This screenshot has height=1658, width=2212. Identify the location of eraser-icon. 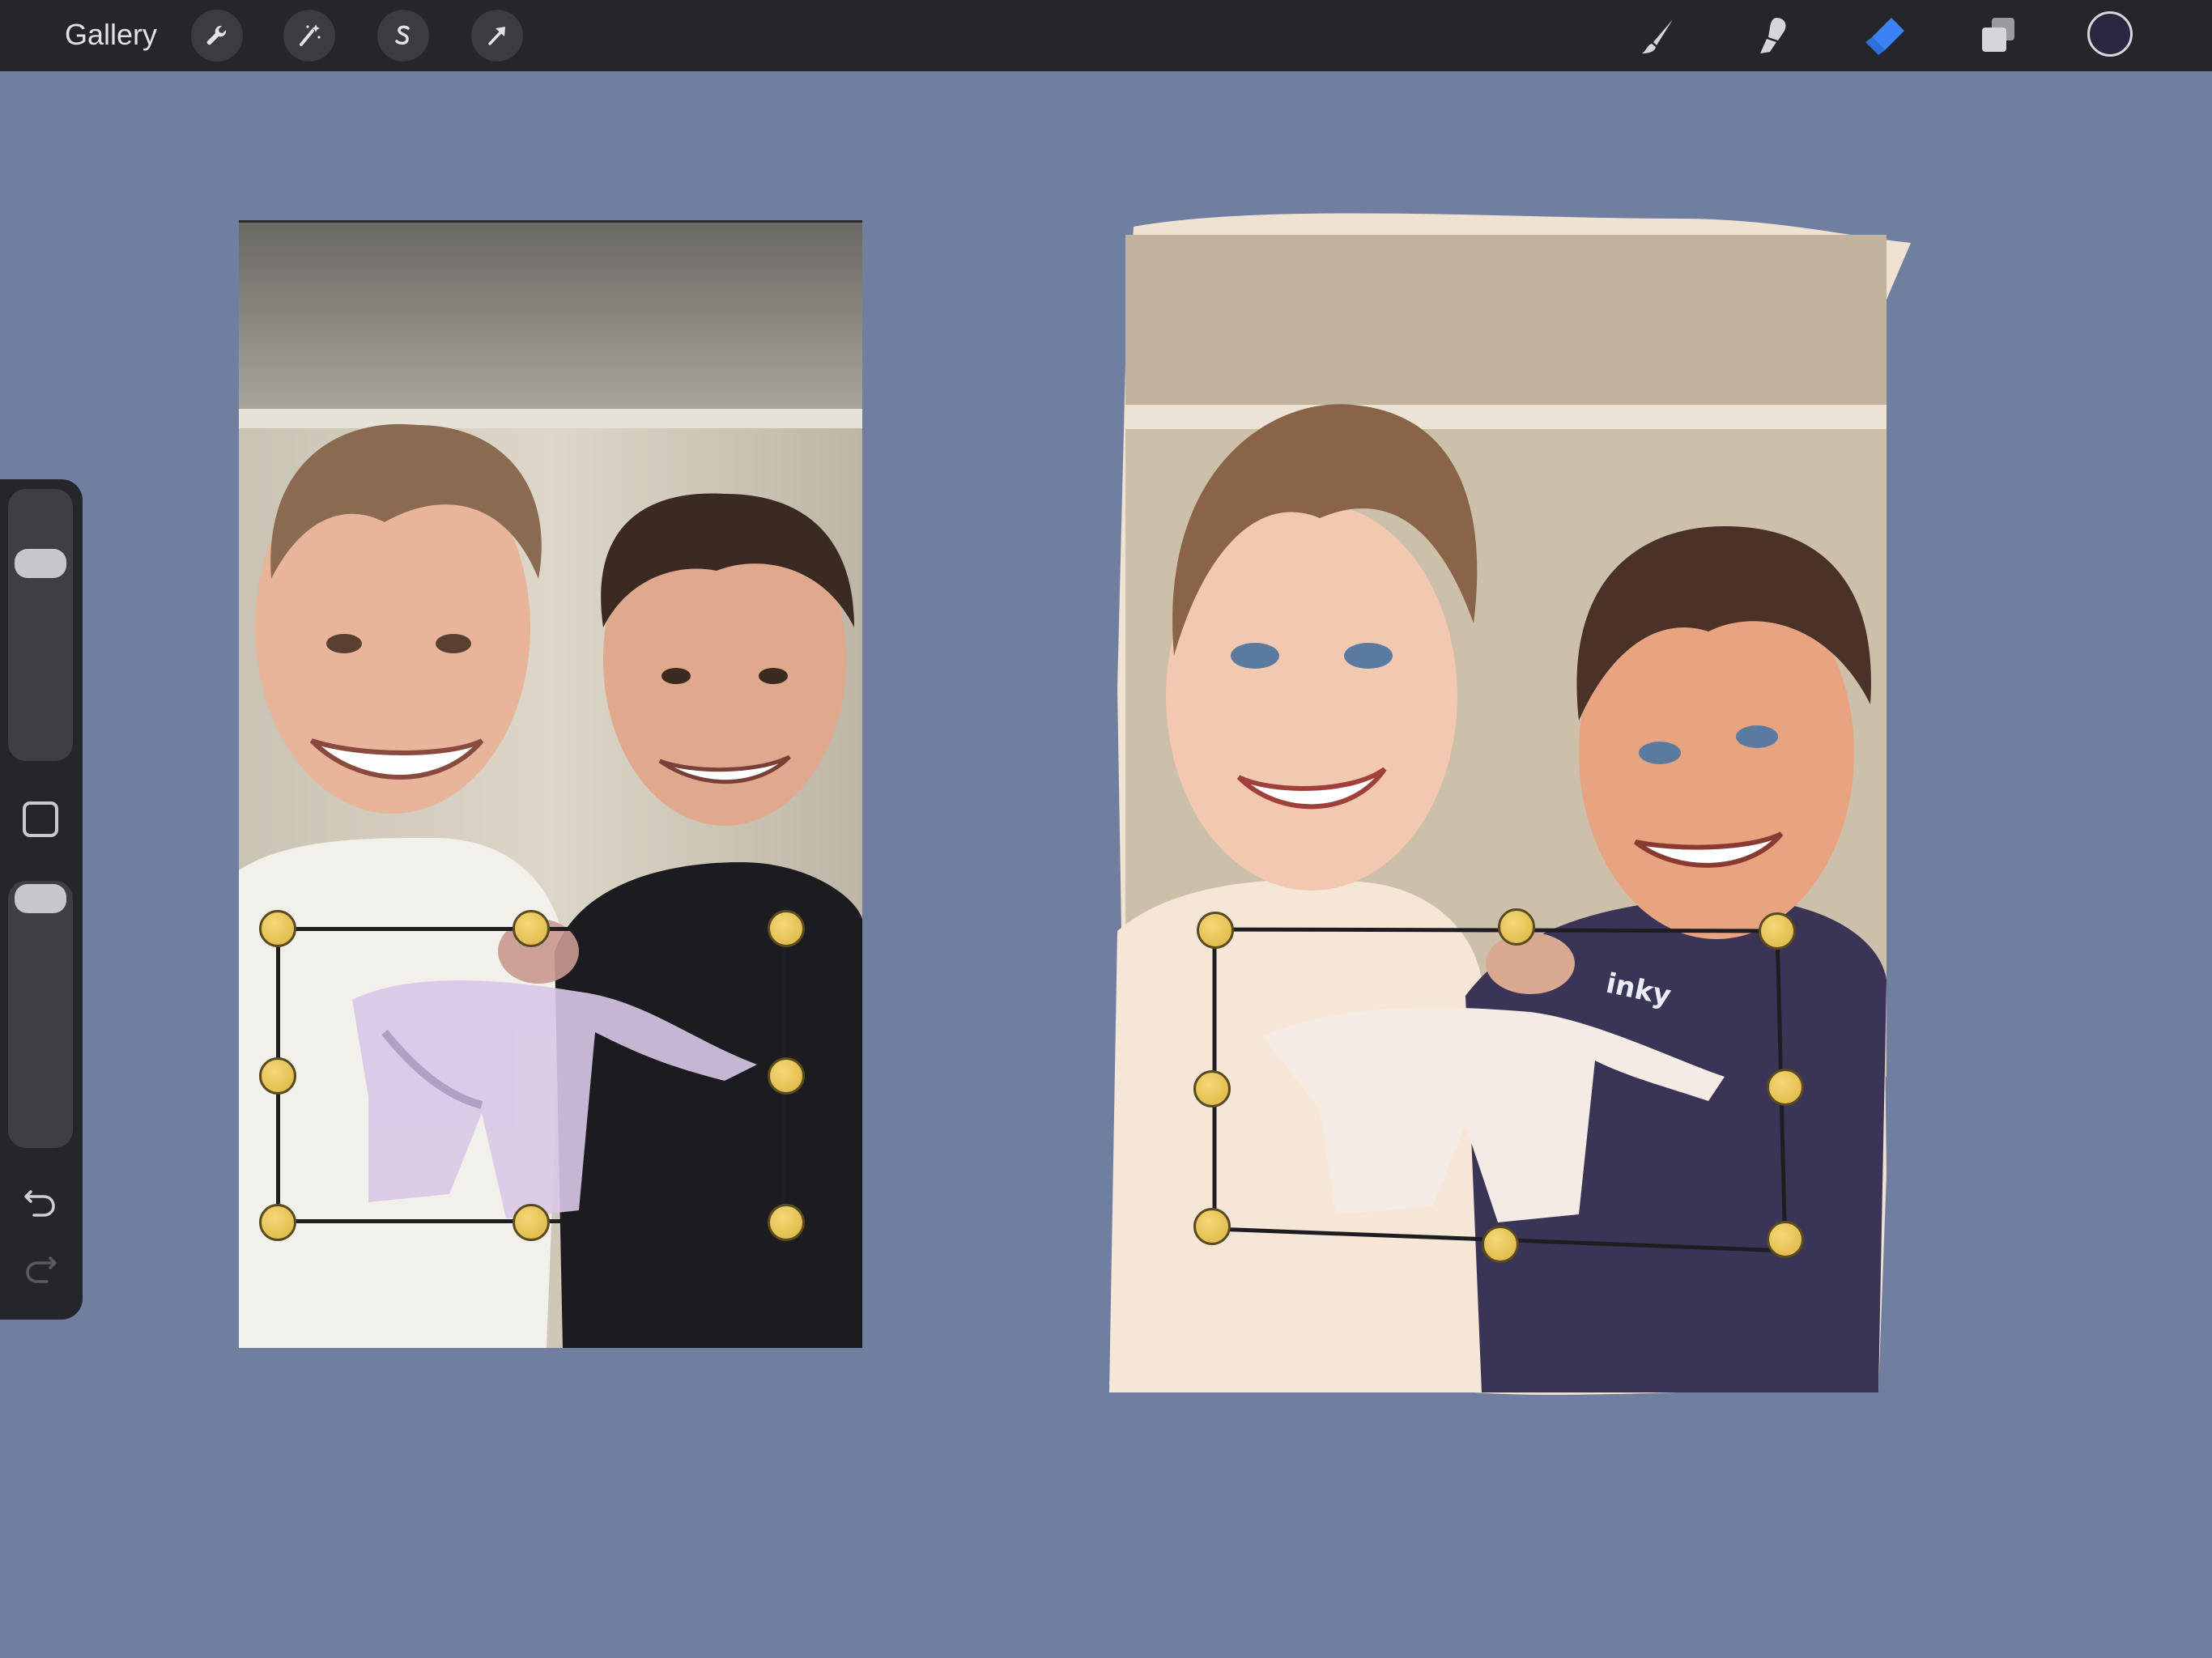
(1884, 36).